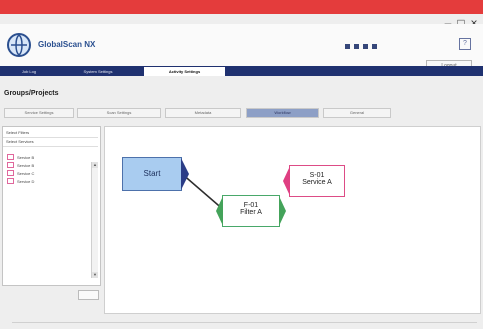 The height and width of the screenshot is (329, 483). I want to click on filter-input-port-icon, so click(219, 211).